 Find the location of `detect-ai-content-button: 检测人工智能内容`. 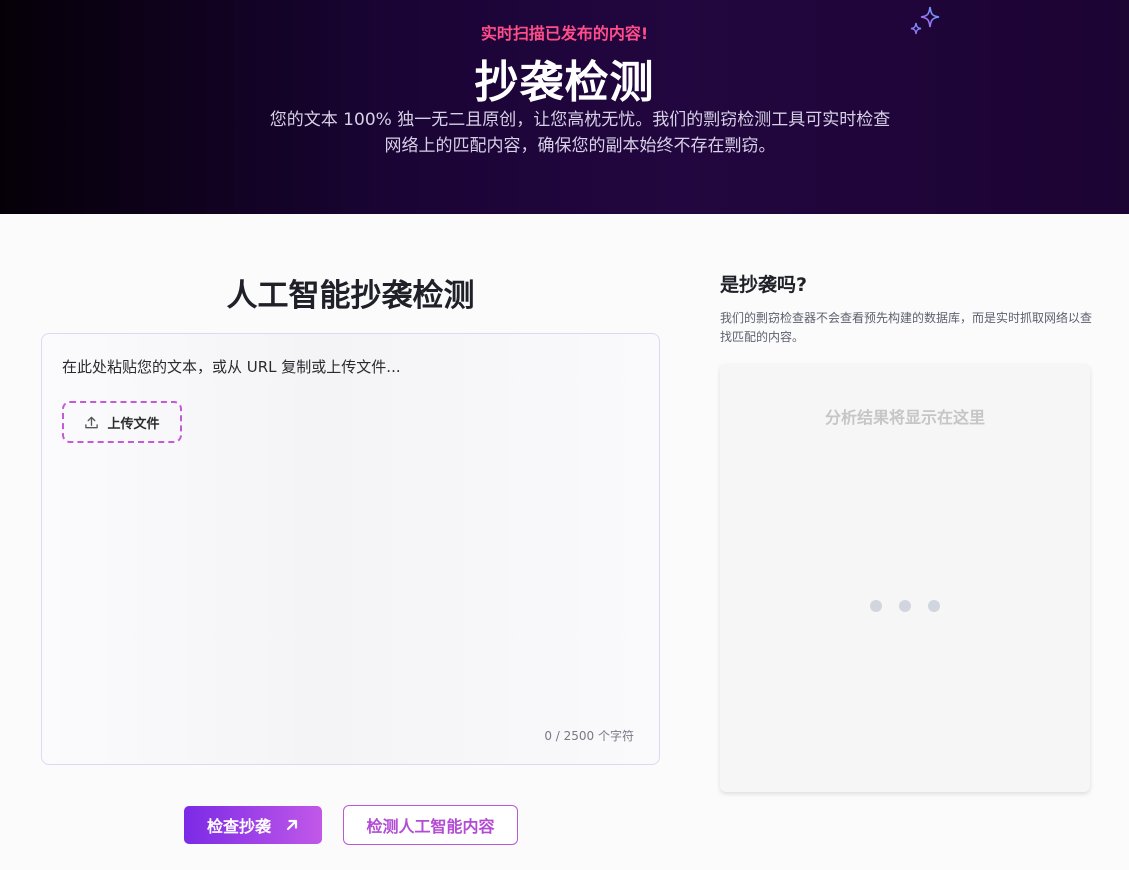

detect-ai-content-button: 检测人工智能内容 is located at coordinates (430, 825).